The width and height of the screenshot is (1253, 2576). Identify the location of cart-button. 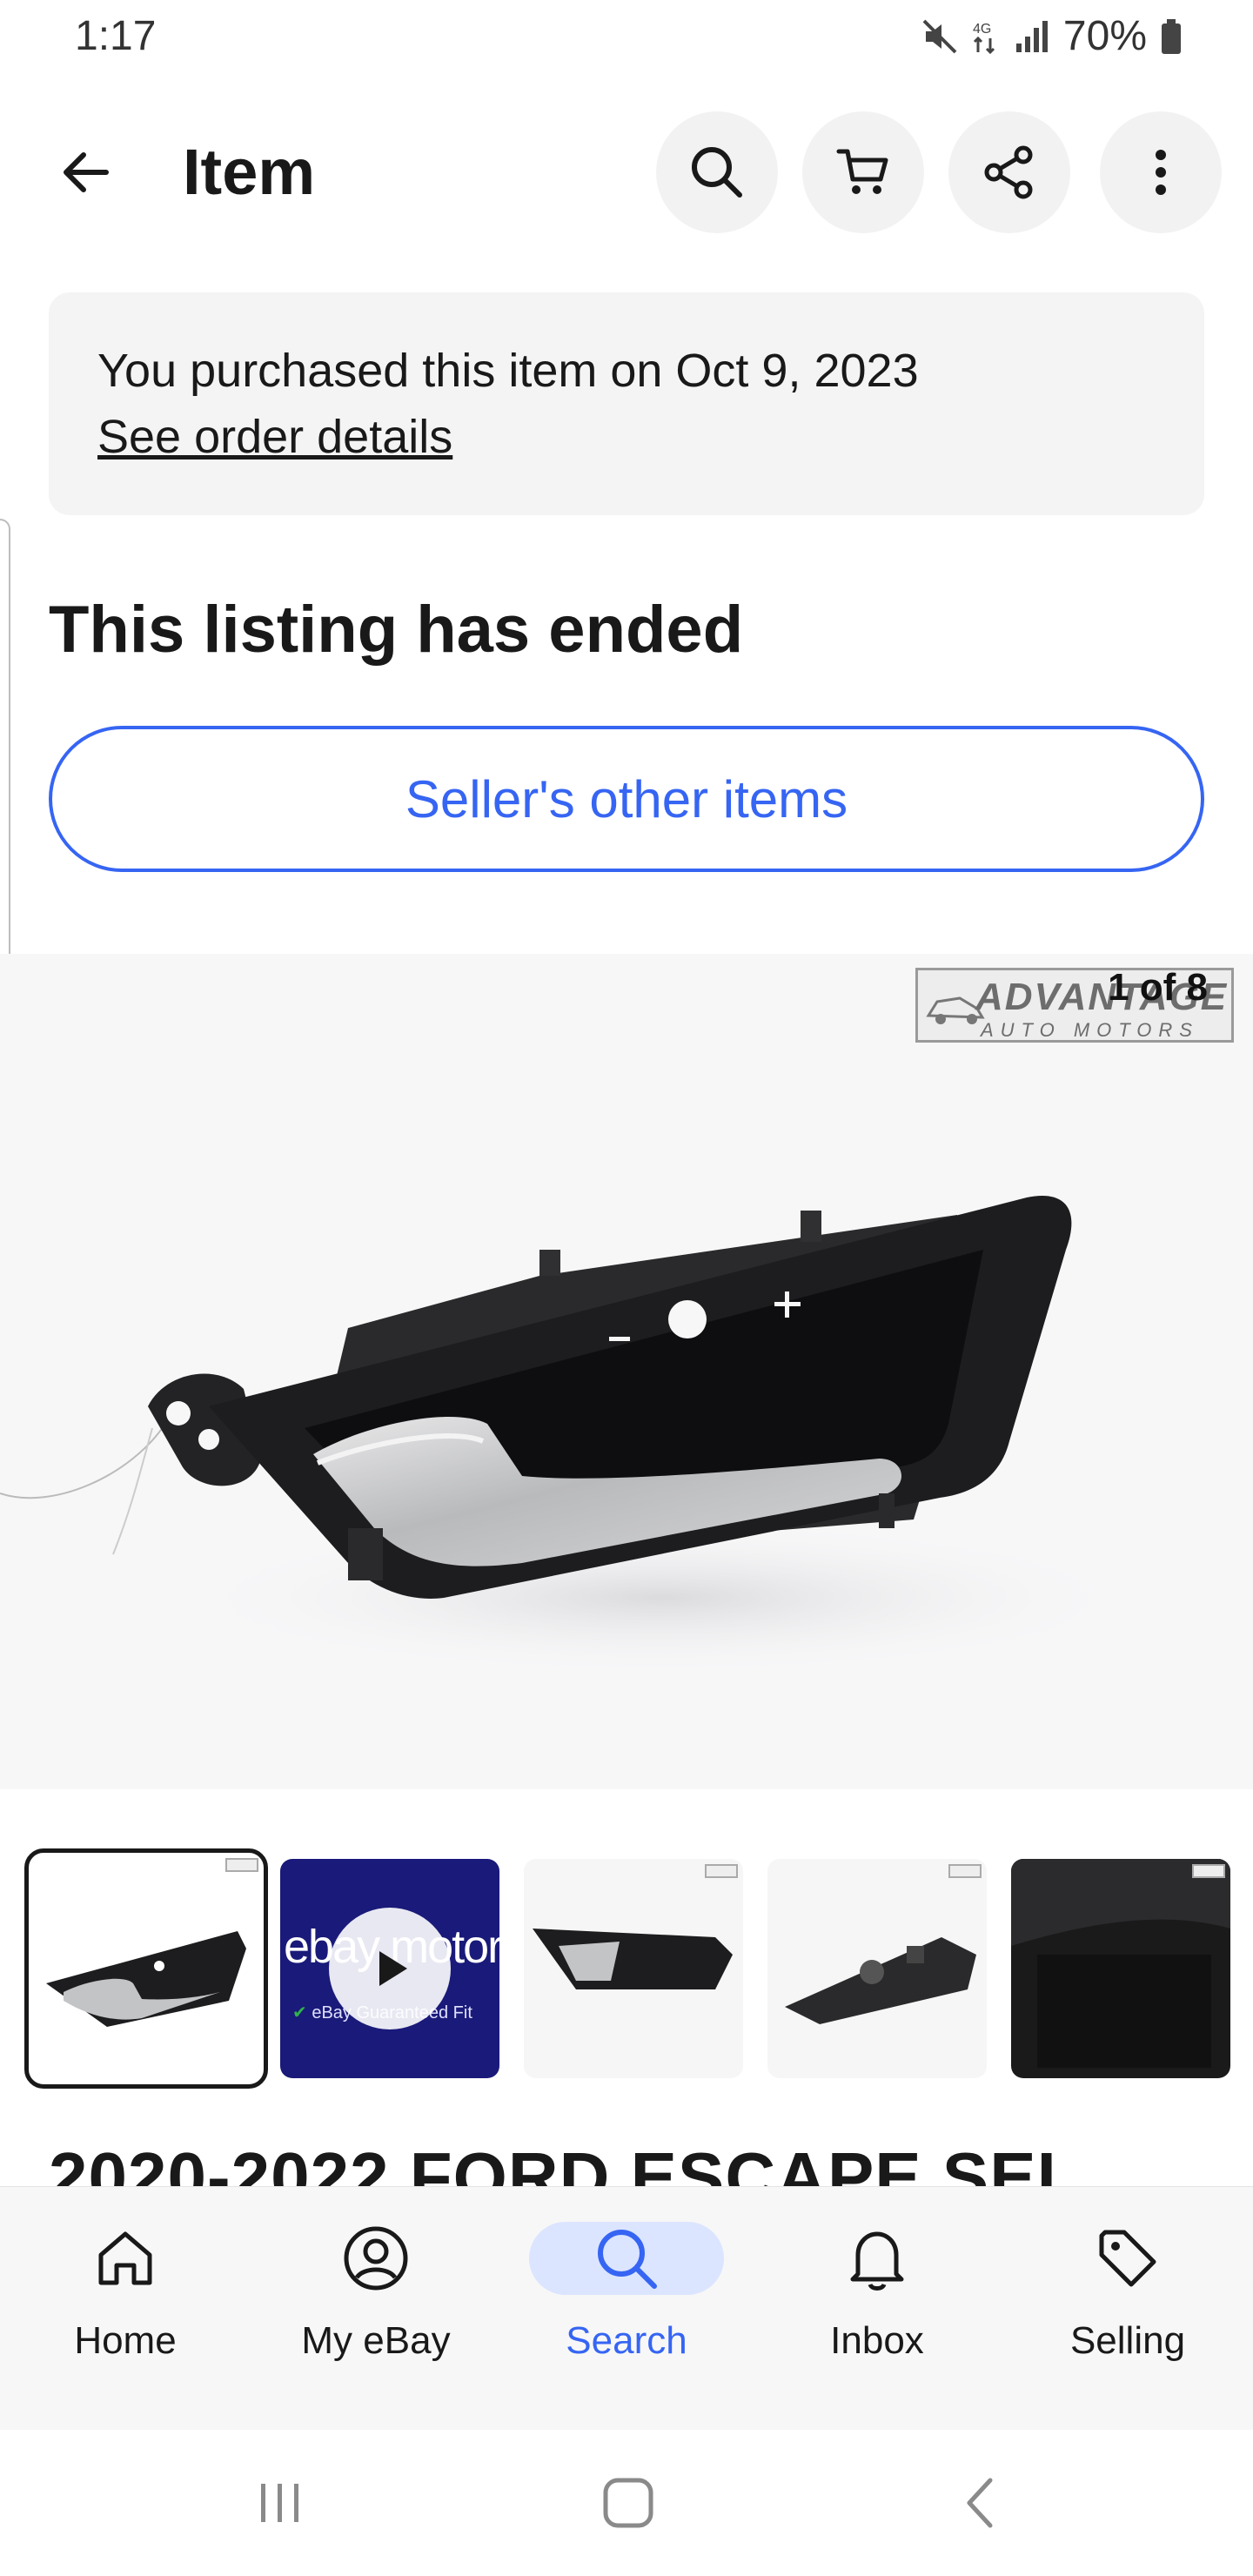
(863, 172).